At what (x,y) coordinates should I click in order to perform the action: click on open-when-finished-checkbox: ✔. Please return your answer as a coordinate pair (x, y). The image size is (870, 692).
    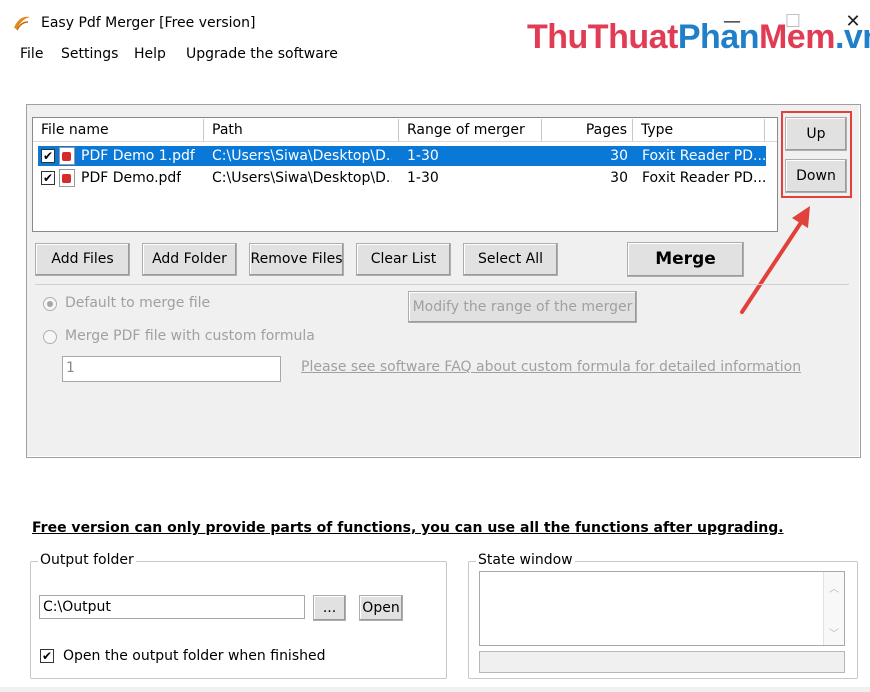
    Looking at the image, I should click on (47, 656).